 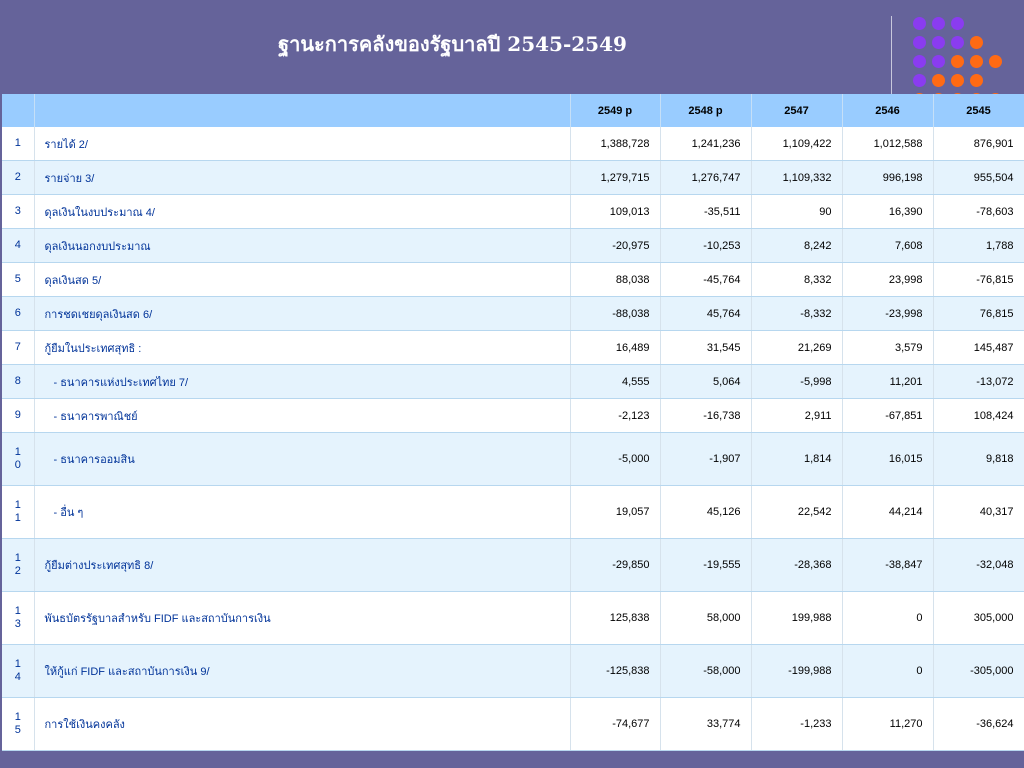 What do you see at coordinates (18, 211) in the screenshot?
I see `row-index: 3` at bounding box center [18, 211].